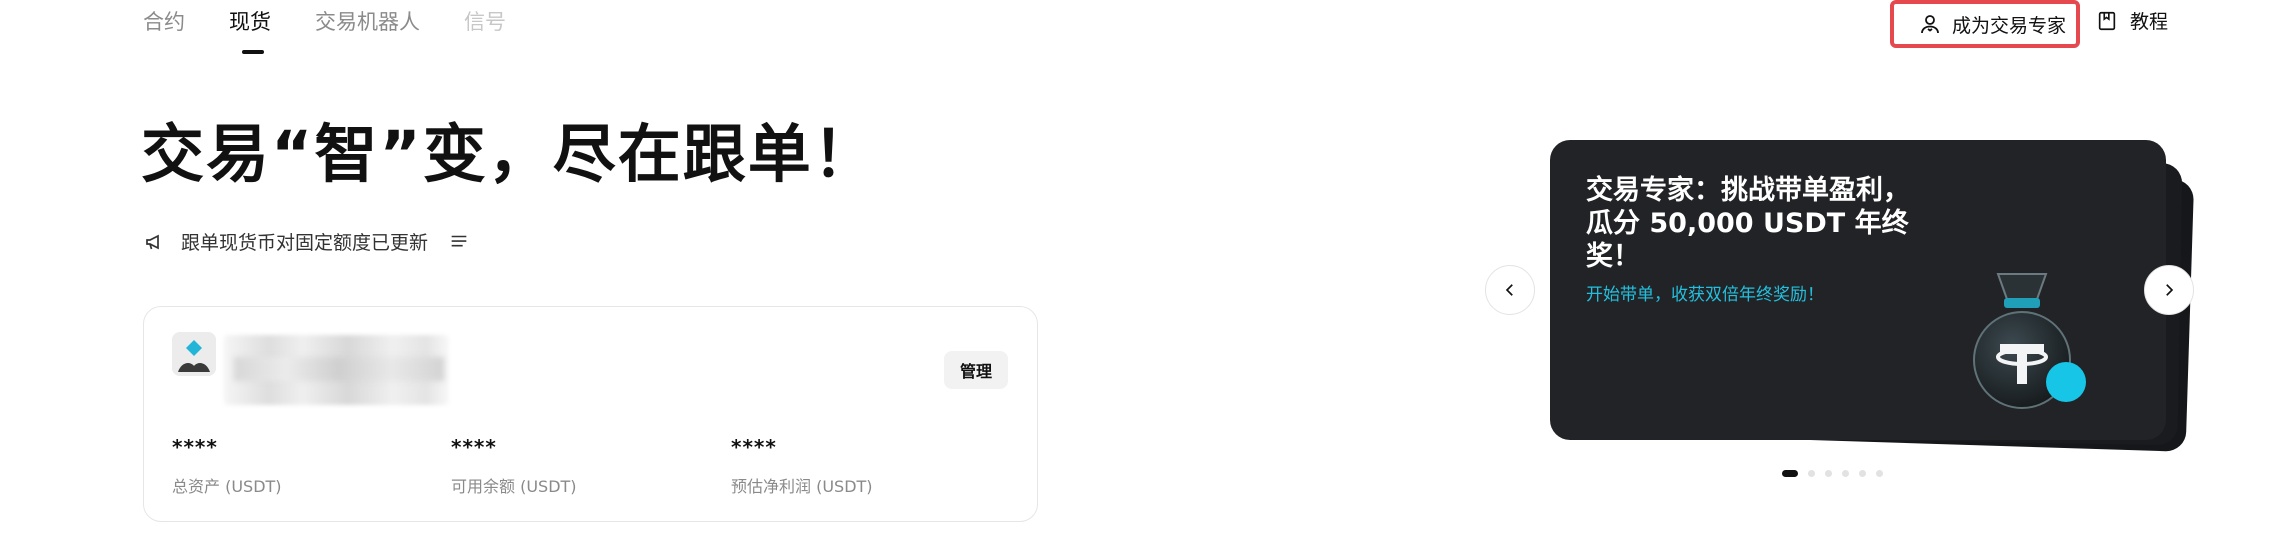  Describe the element at coordinates (2009, 25) in the screenshot. I see `become-expert-label: 成为交易专家` at that location.